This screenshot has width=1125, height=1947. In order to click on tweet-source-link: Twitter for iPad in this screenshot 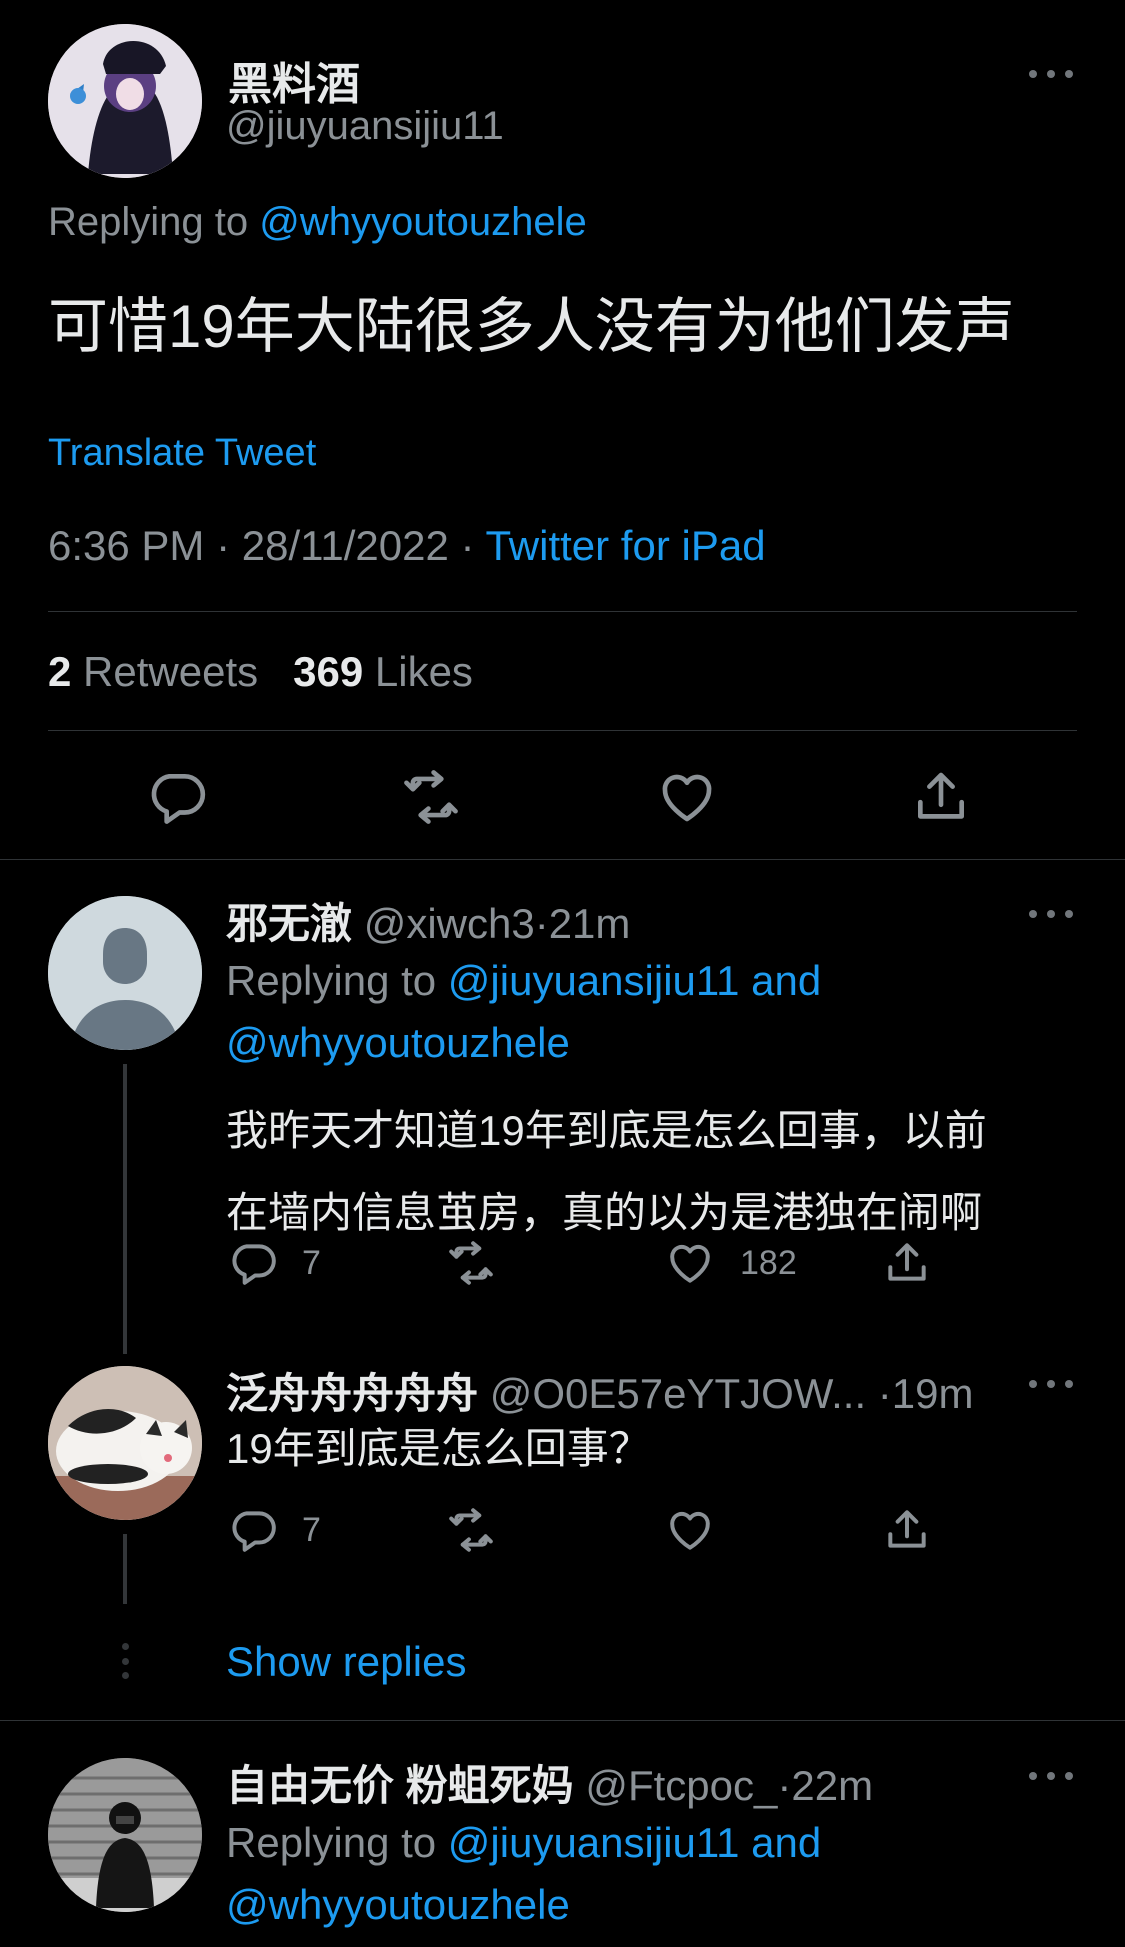, I will do `click(625, 545)`.